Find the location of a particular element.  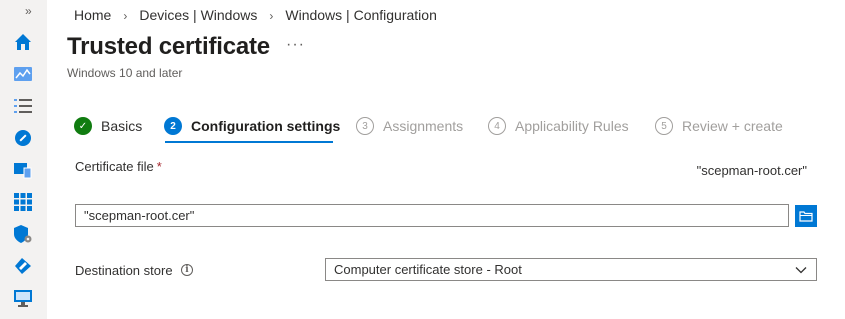

step-number-badge: 3 is located at coordinates (365, 126).